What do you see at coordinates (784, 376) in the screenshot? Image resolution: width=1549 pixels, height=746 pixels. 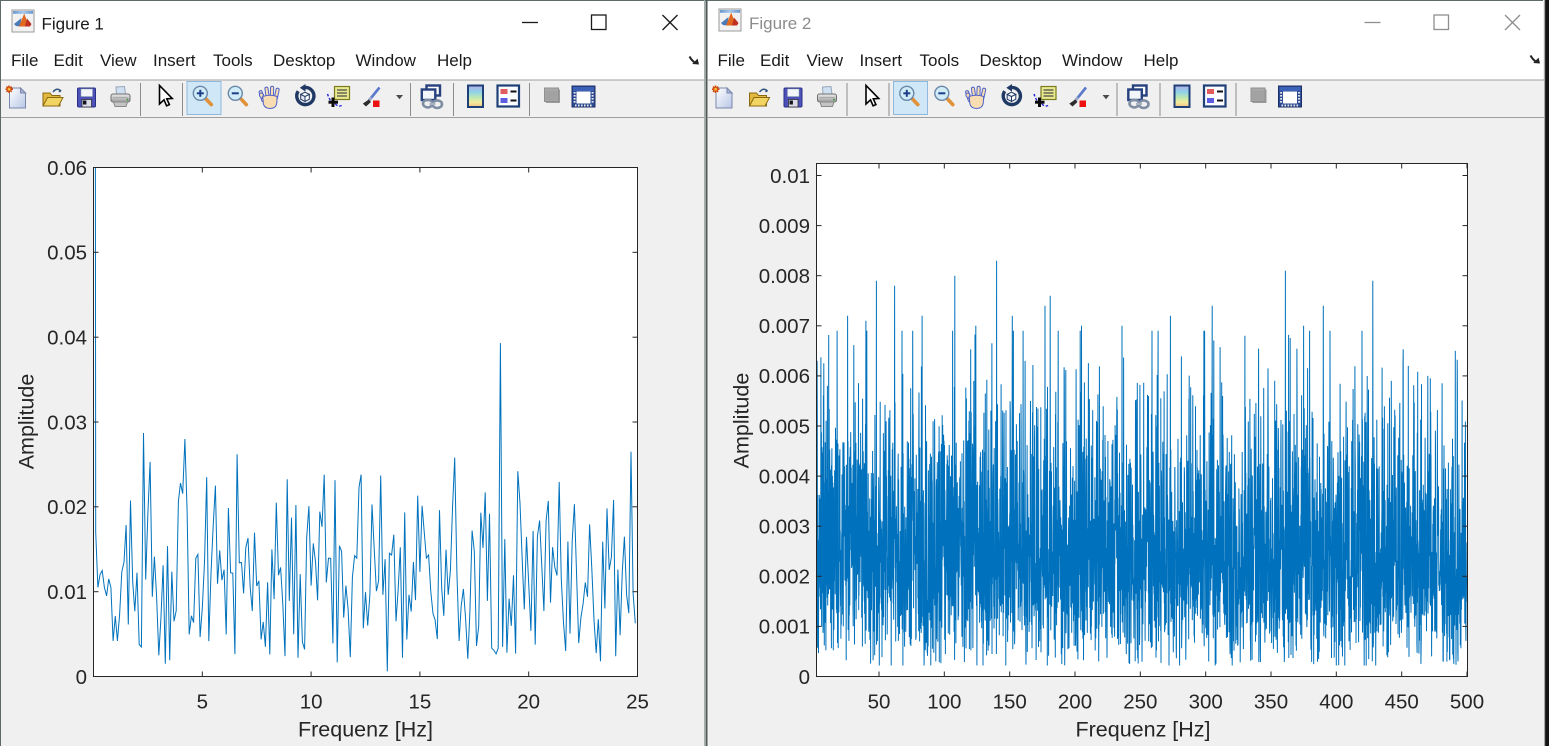 I see `svg-text: 0.006` at bounding box center [784, 376].